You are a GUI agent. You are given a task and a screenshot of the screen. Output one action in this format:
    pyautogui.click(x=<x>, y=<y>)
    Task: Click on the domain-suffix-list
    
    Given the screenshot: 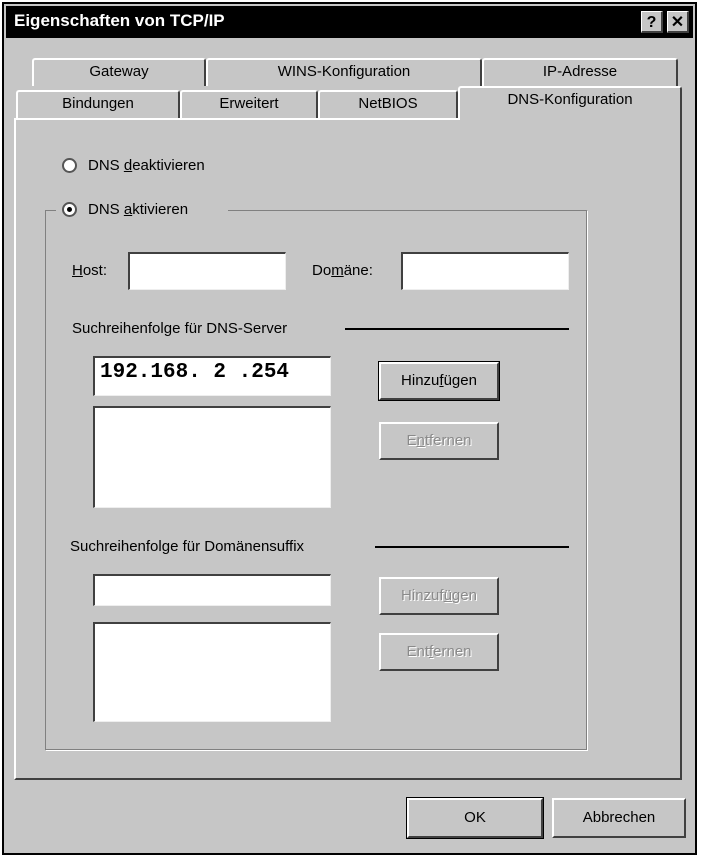 What is the action you would take?
    pyautogui.click(x=212, y=672)
    